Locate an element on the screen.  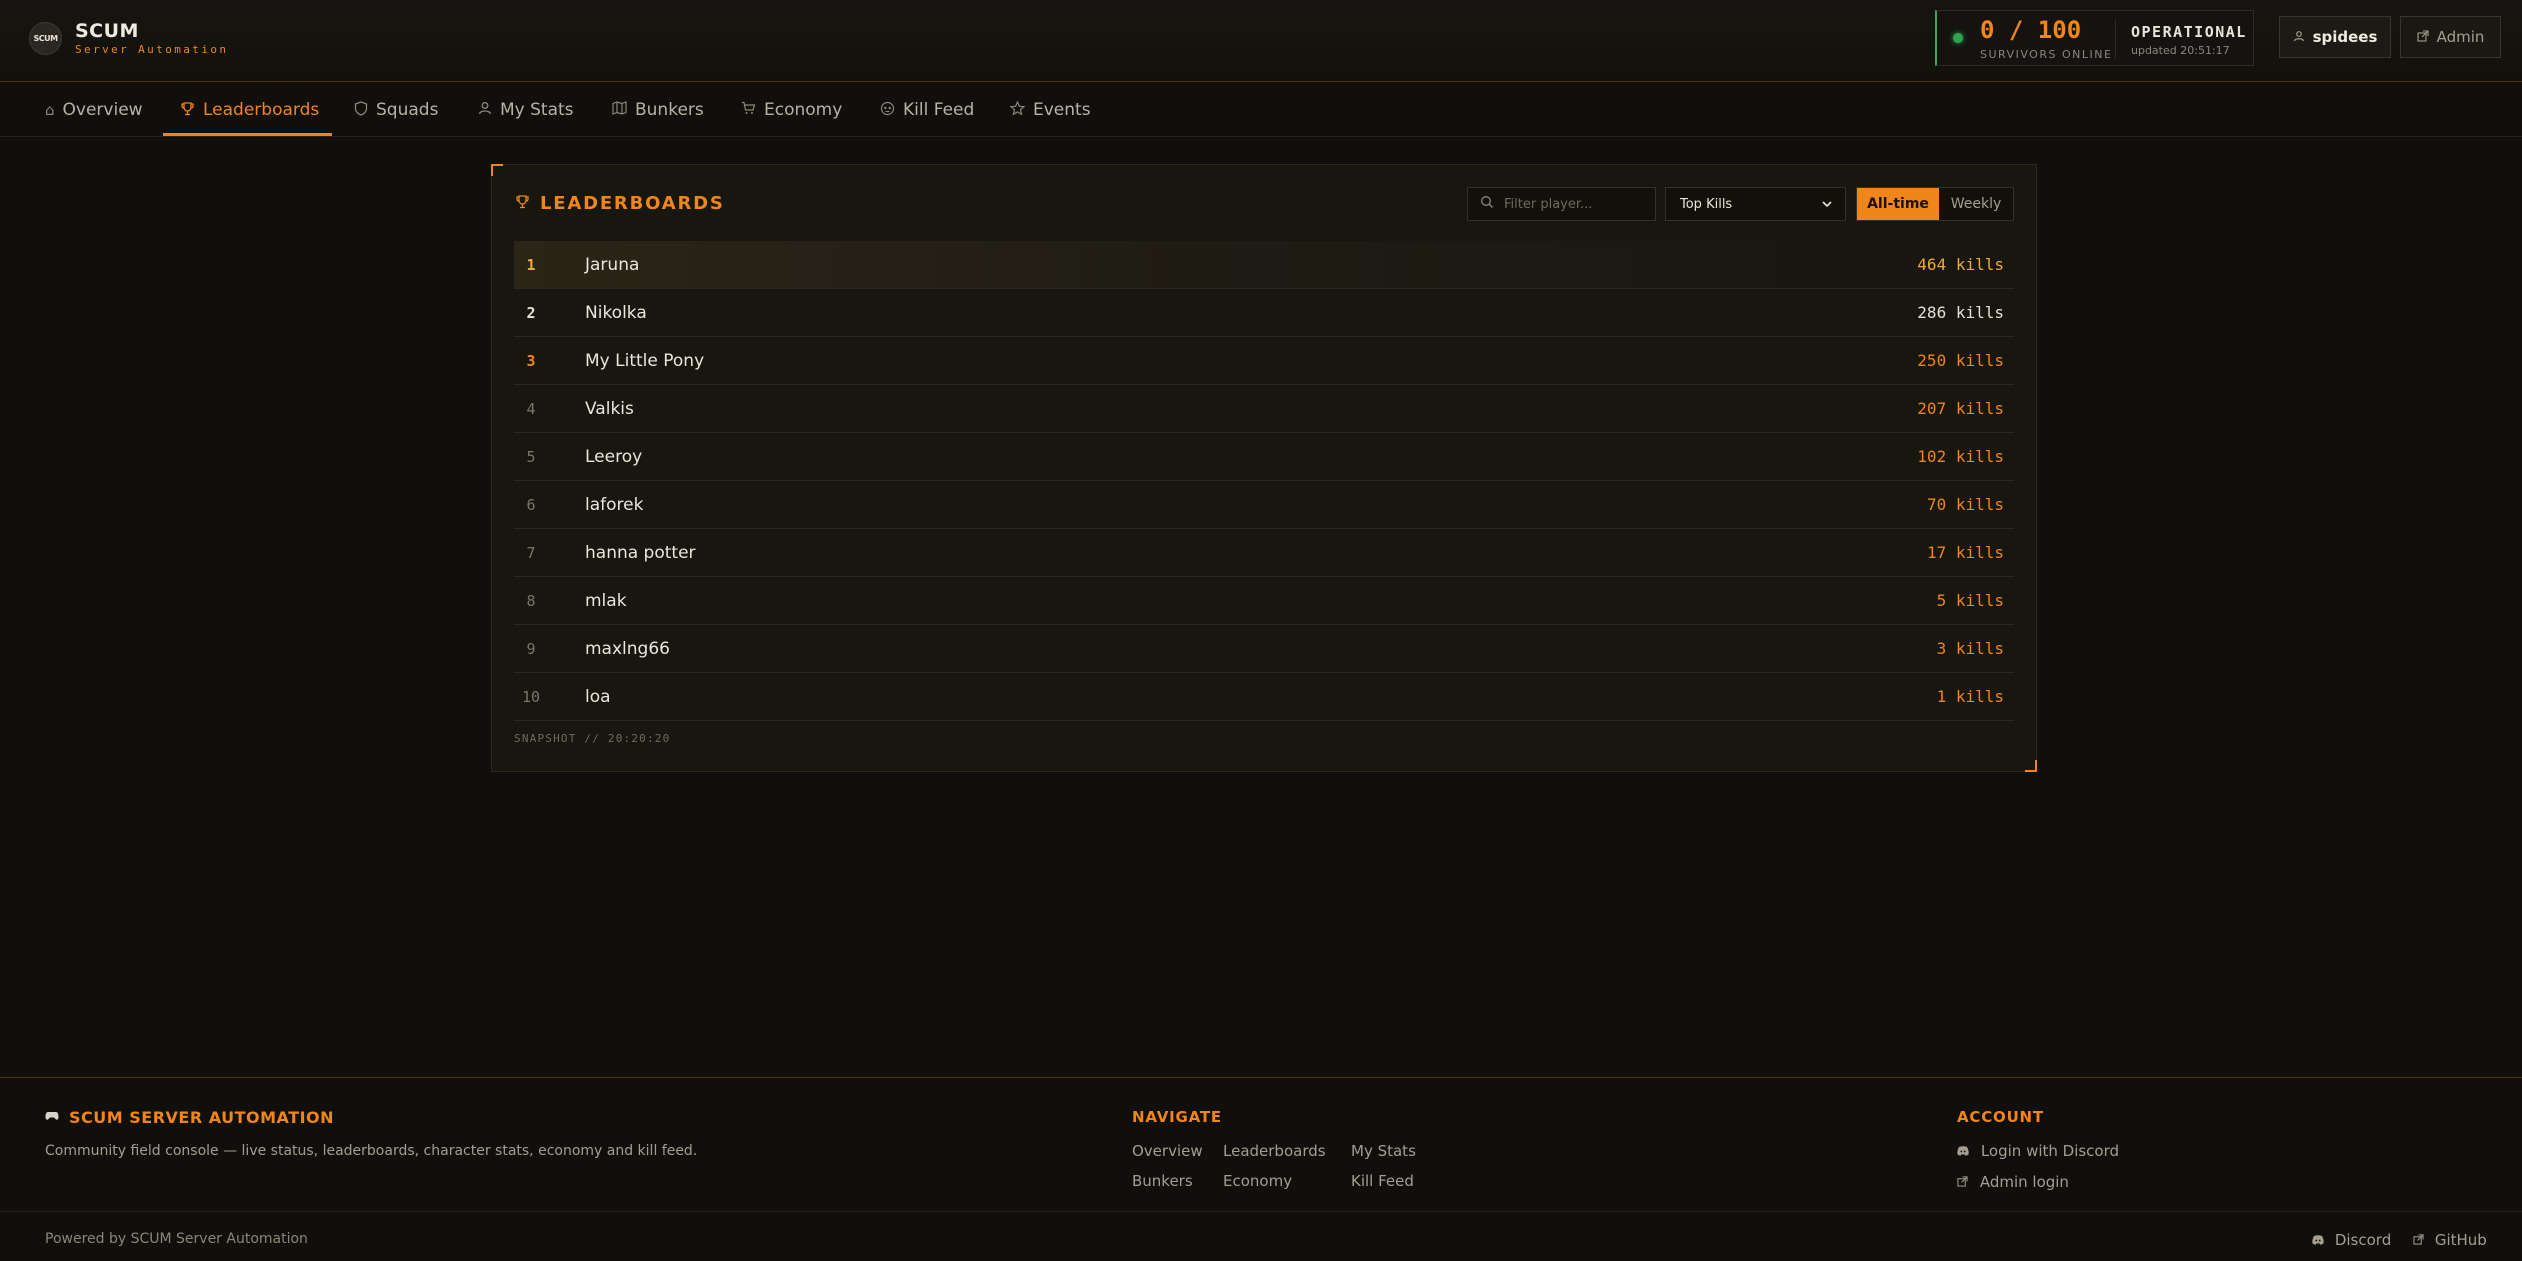
rank: 7 is located at coordinates (531, 552).